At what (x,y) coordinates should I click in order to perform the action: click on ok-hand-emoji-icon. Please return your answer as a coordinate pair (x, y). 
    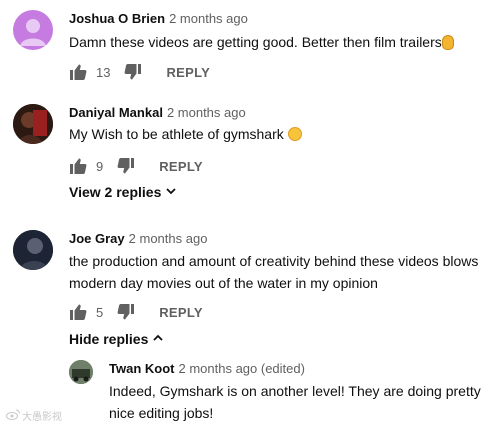
    Looking at the image, I should click on (447, 42).